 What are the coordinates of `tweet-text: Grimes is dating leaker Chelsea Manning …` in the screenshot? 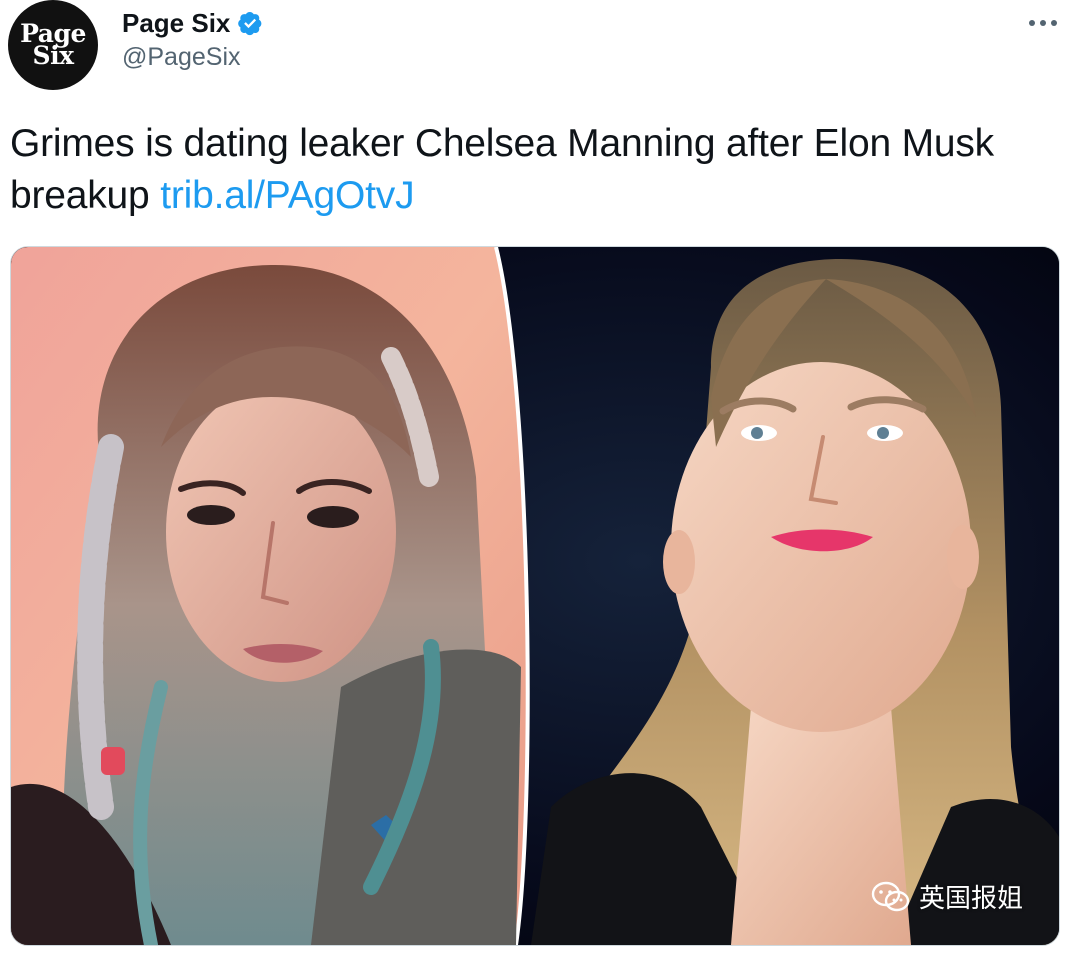 It's located at (502, 169).